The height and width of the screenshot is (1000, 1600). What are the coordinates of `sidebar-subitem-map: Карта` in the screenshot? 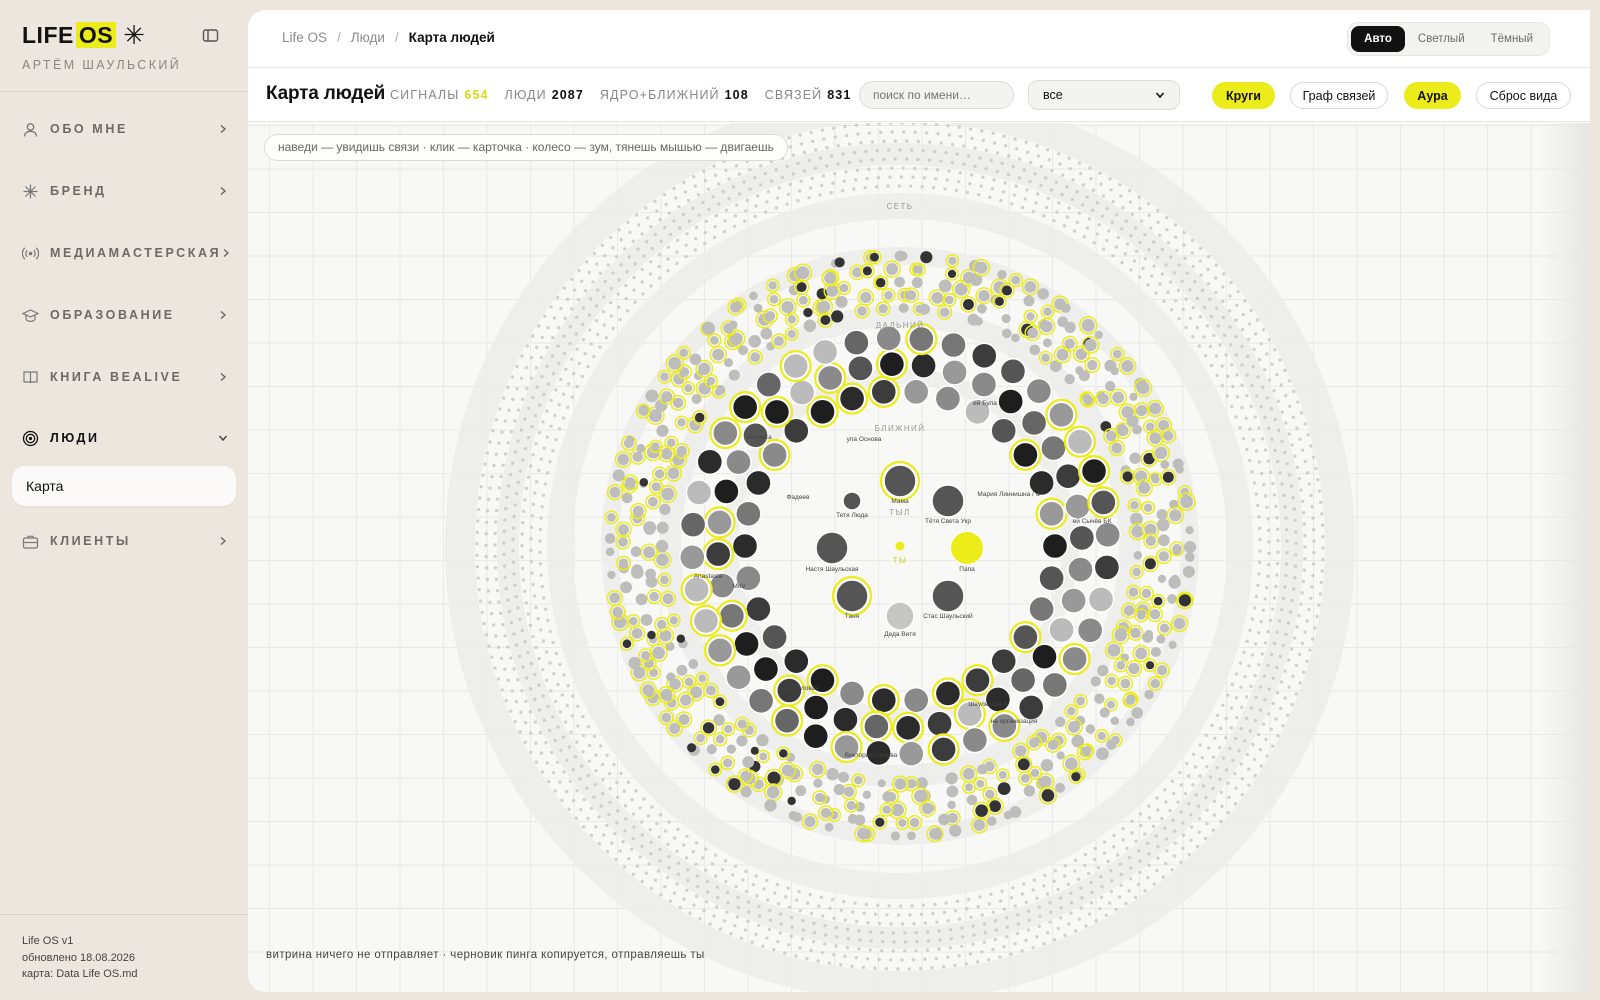 It's located at (124, 486).